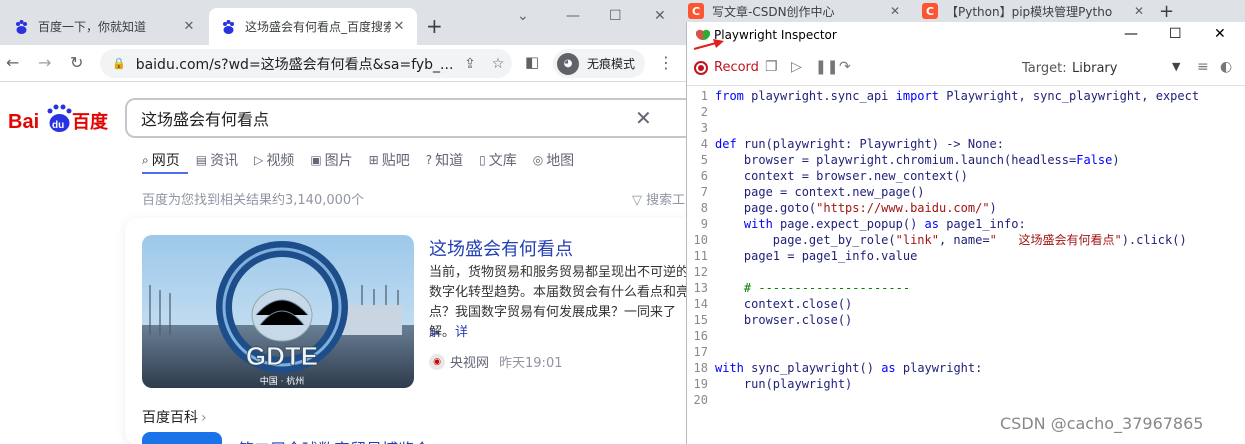 This screenshot has height=444, width=1245. What do you see at coordinates (771, 67) in the screenshot?
I see `copy-icon: ❐` at bounding box center [771, 67].